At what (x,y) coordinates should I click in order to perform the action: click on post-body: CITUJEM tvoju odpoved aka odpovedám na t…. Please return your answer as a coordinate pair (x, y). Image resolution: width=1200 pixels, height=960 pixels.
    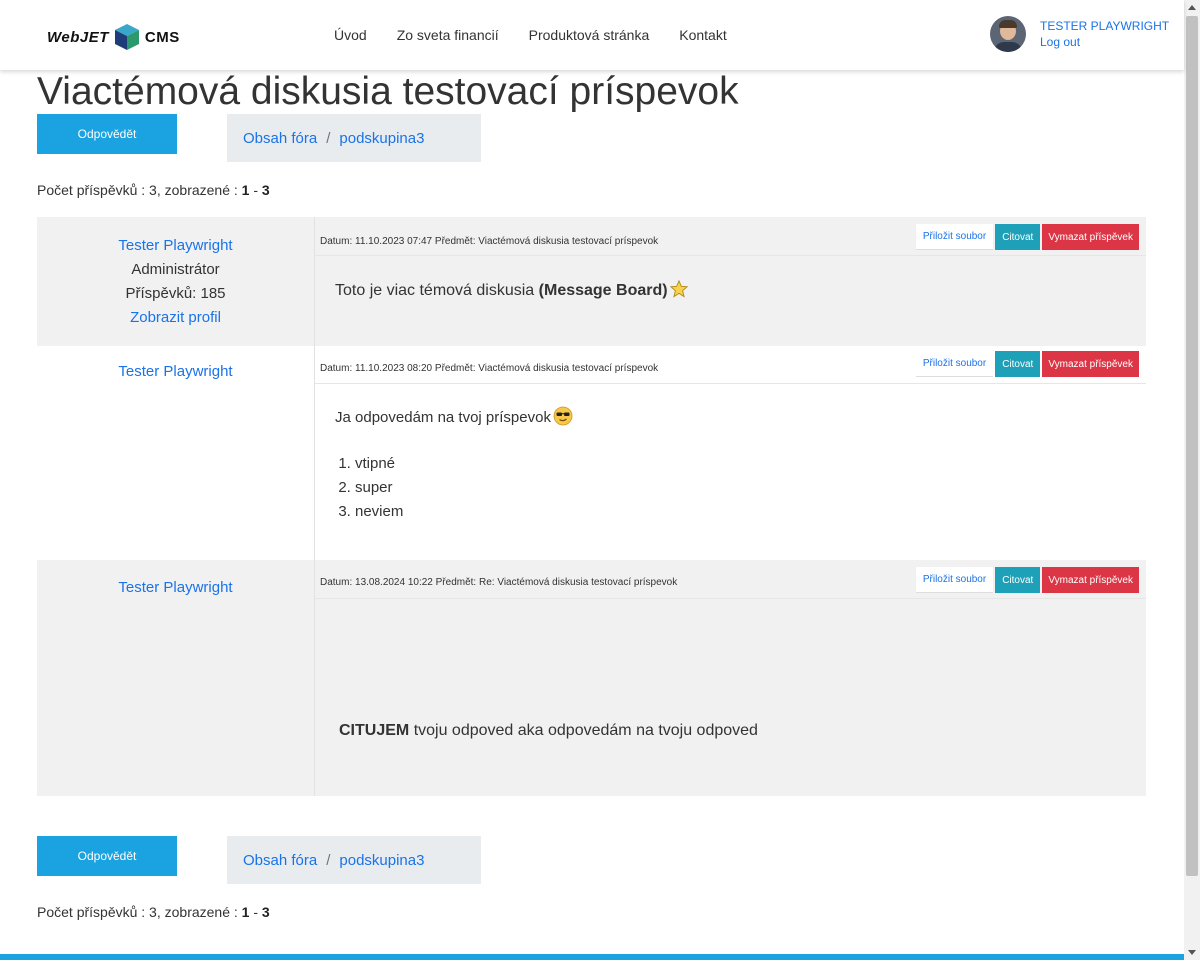
    Looking at the image, I should click on (548, 731).